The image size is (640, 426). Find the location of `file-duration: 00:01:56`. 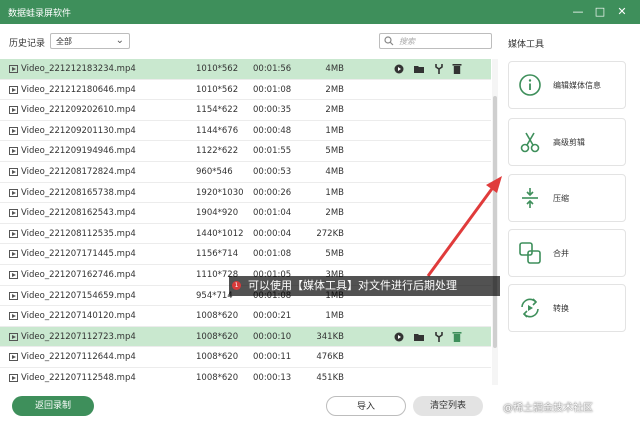

file-duration: 00:01:56 is located at coordinates (272, 69).